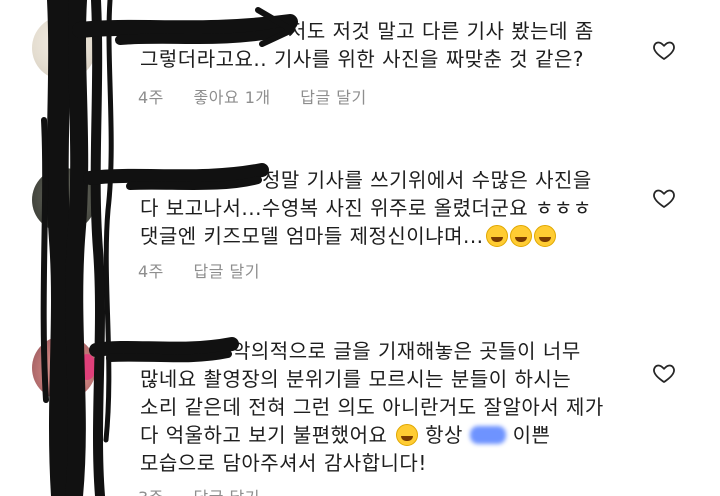 The height and width of the screenshot is (496, 720). I want to click on comment-line: 정말 기사를 쓰기위에서 수많은 사진을, so click(427, 180).